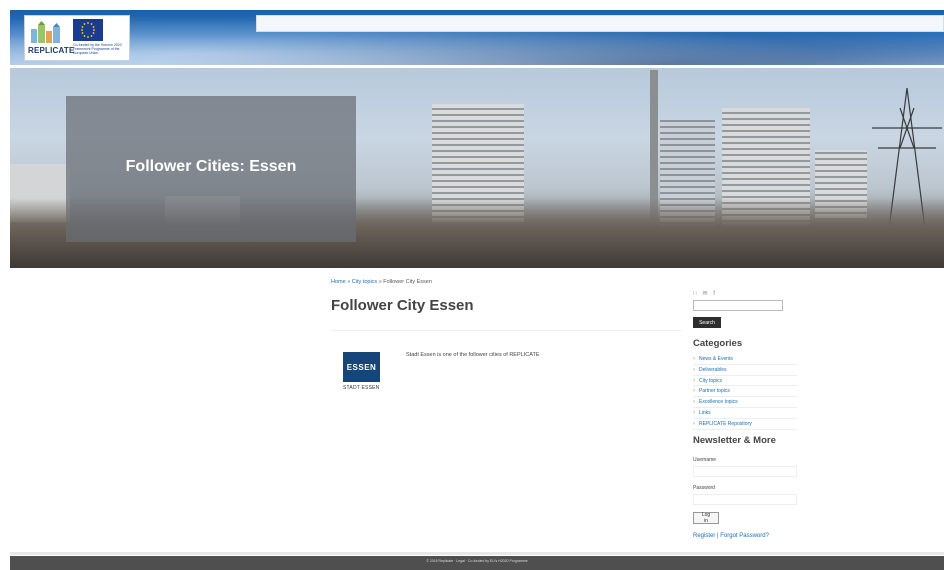 The height and width of the screenshot is (570, 944). Describe the element at coordinates (407, 282) in the screenshot. I see `breadcrumb-current: Follower City Essen` at that location.